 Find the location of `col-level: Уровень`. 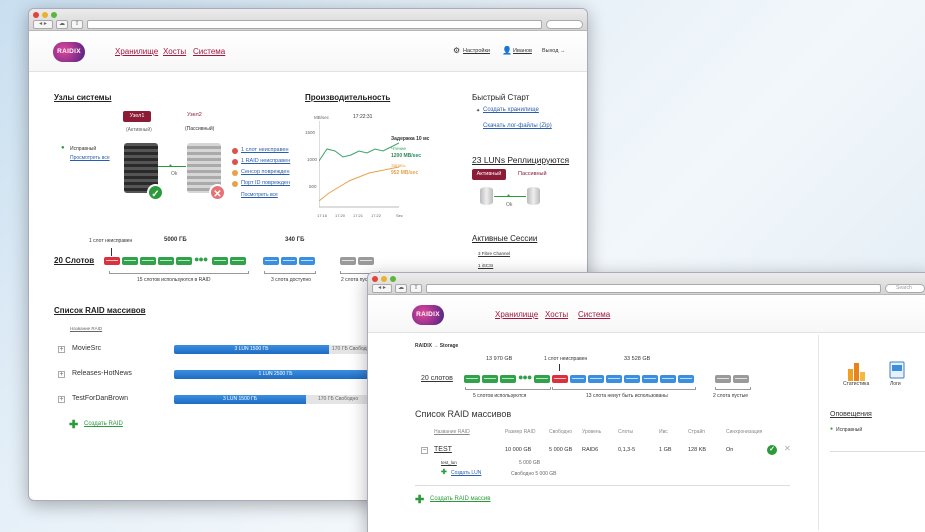

col-level: Уровень is located at coordinates (591, 432).